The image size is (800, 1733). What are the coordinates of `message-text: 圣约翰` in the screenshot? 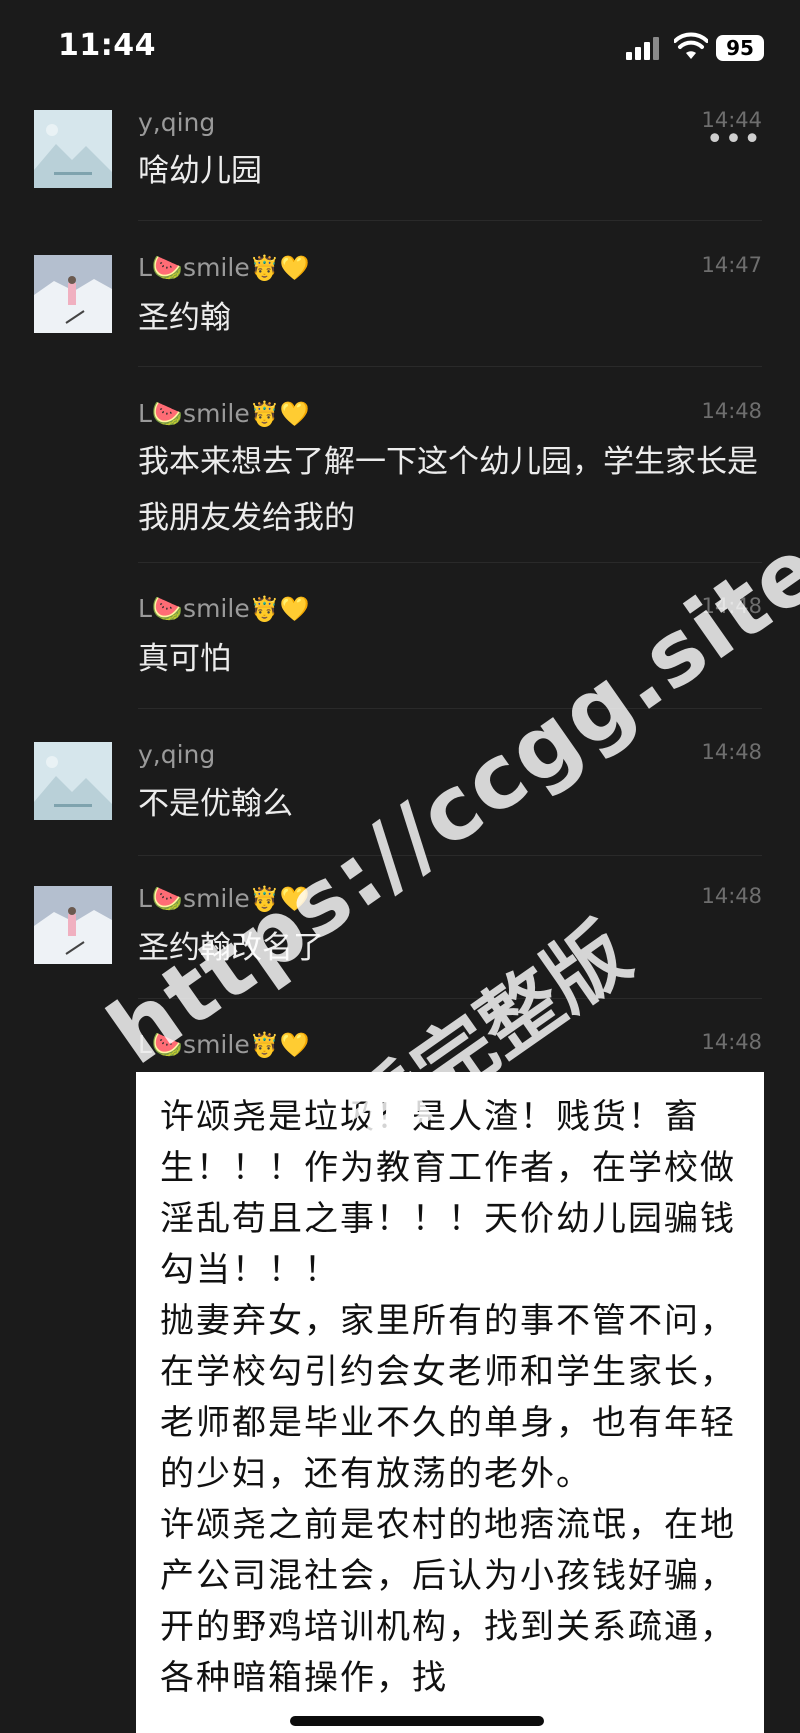 It's located at (450, 318).